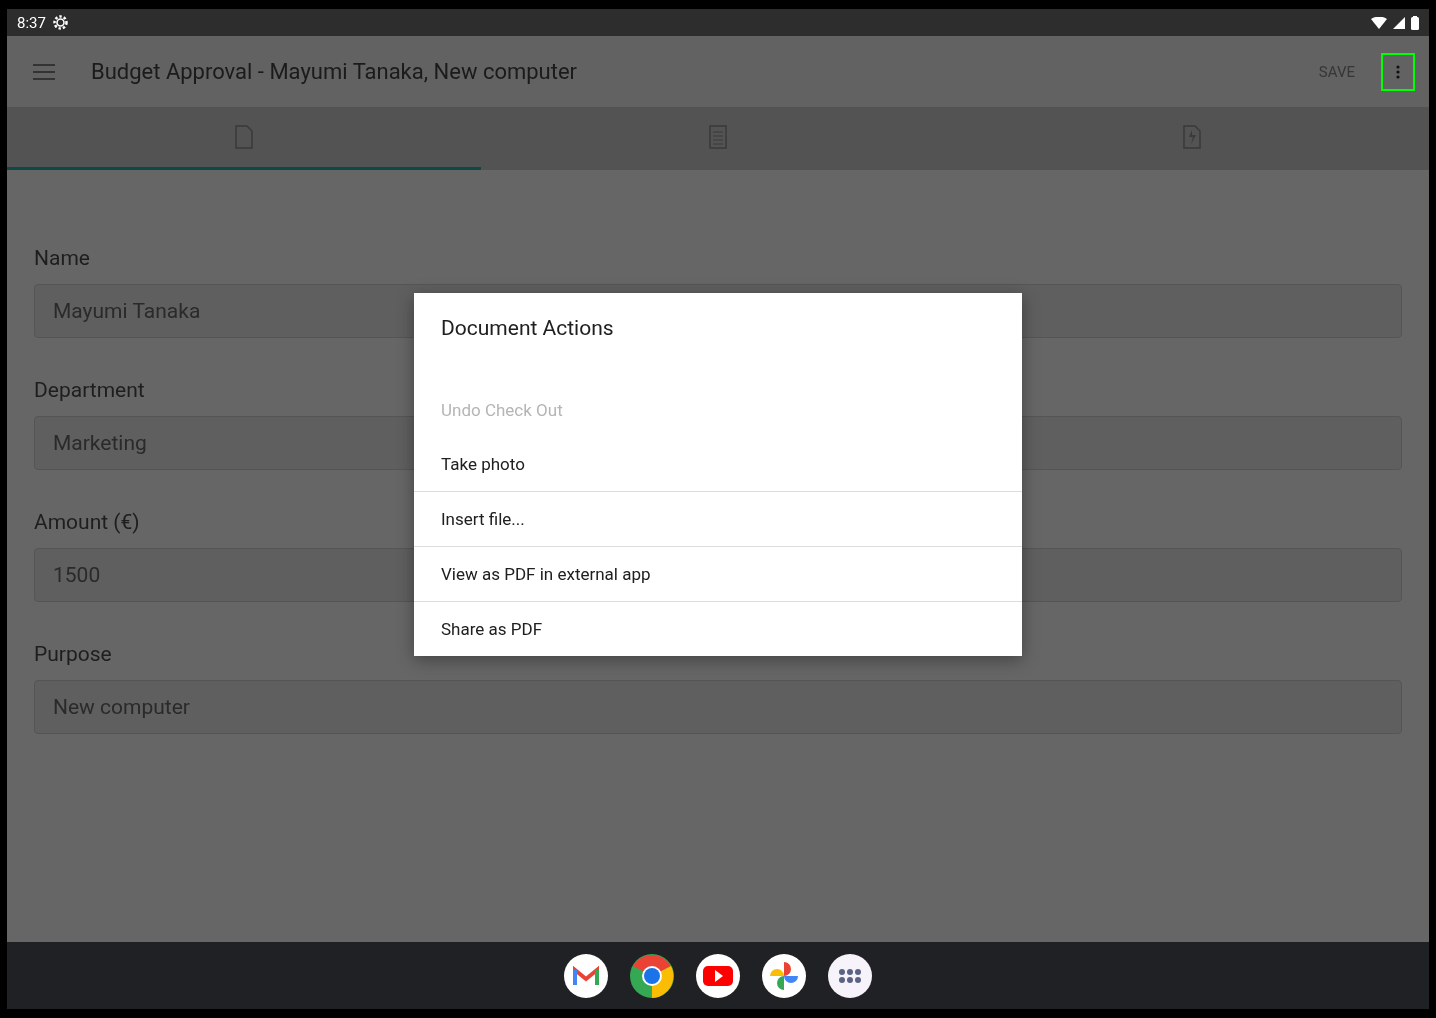  What do you see at coordinates (527, 328) in the screenshot?
I see `dialog-title: Document Actions` at bounding box center [527, 328].